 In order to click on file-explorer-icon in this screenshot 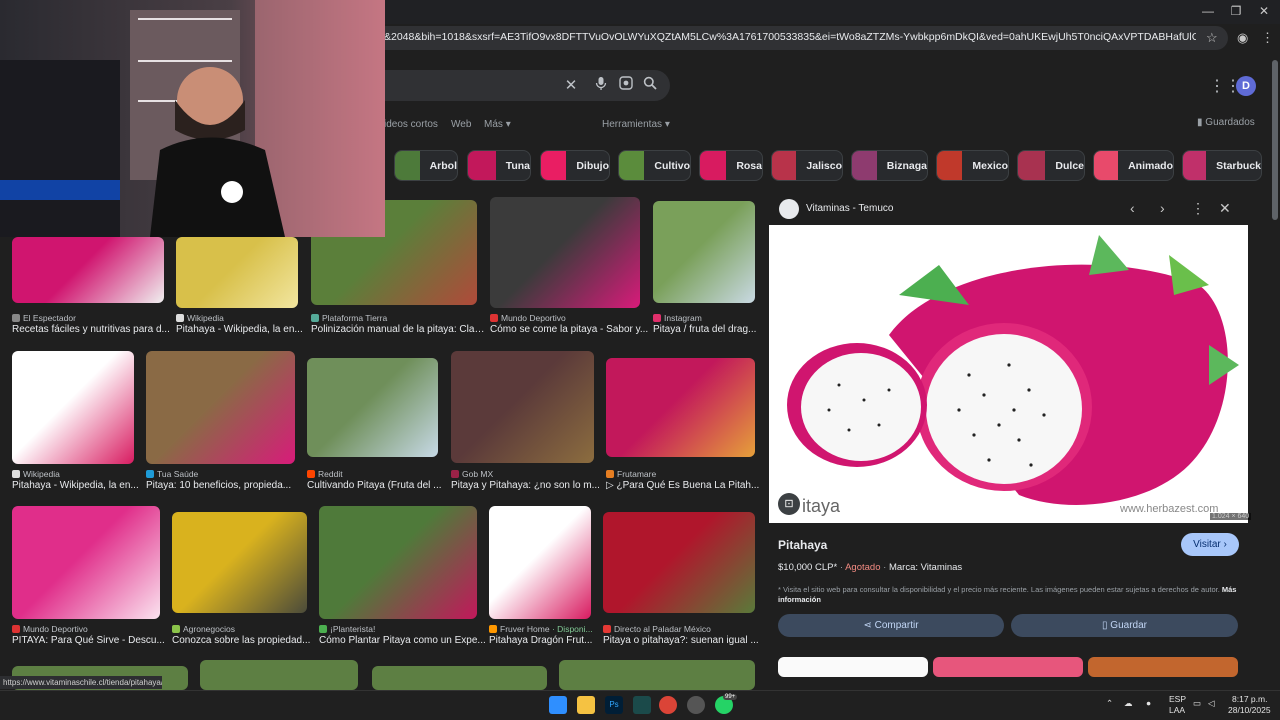, I will do `click(586, 705)`.